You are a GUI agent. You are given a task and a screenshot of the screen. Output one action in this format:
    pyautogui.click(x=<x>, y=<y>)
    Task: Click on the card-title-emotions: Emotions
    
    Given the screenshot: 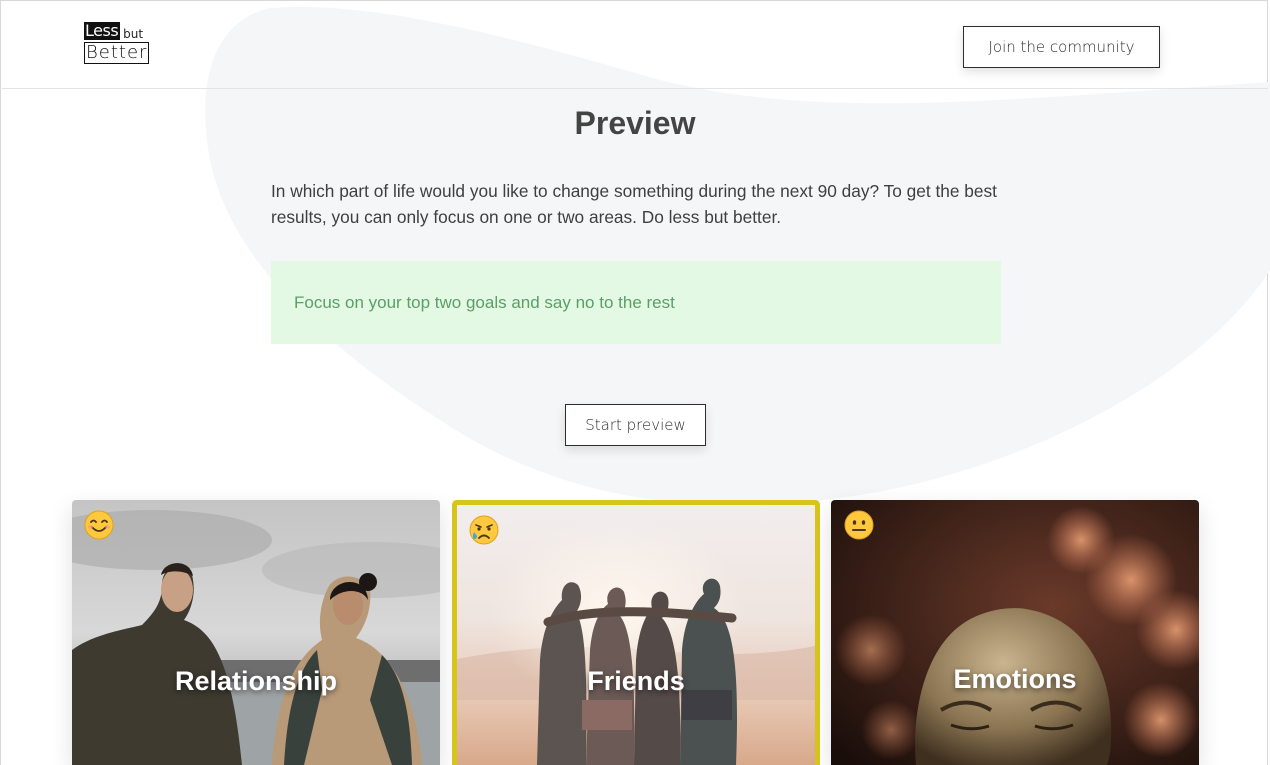 What is the action you would take?
    pyautogui.click(x=1015, y=679)
    